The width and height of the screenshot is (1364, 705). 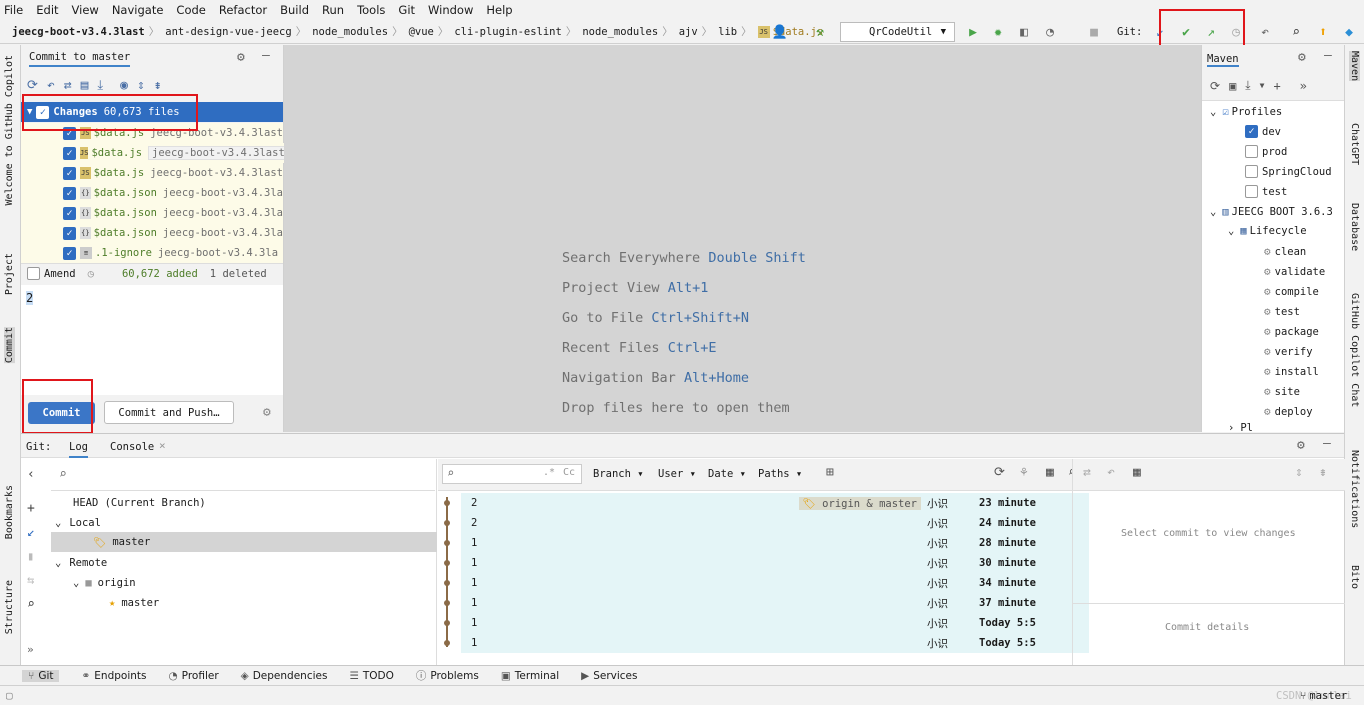 What do you see at coordinates (244, 542) in the screenshot?
I see `branch-local-master: 🏷 master` at bounding box center [244, 542].